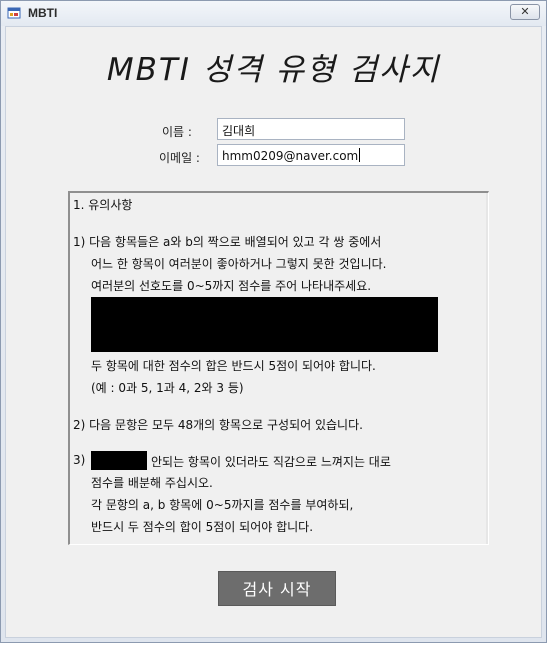  What do you see at coordinates (79, 460) in the screenshot?
I see `note-3-prefix: 3)` at bounding box center [79, 460].